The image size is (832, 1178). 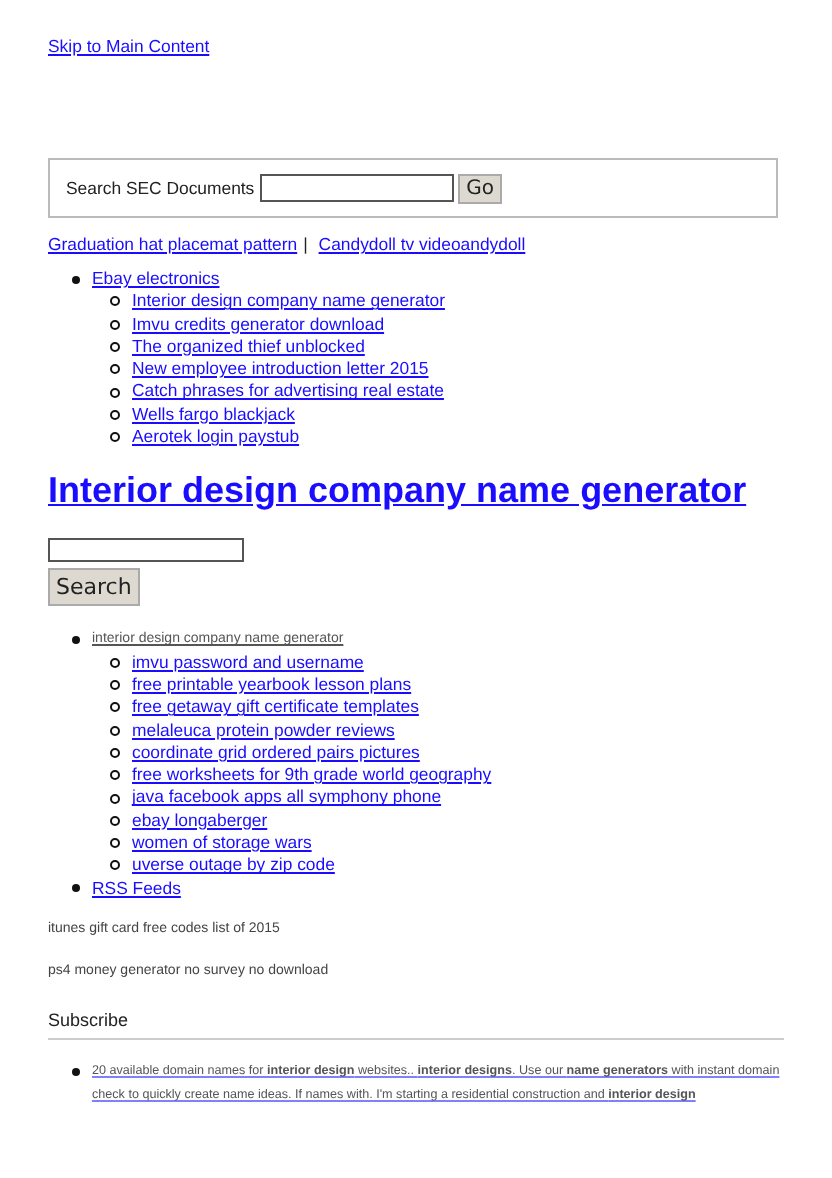 What do you see at coordinates (156, 279) in the screenshot?
I see `nav-link: Ebay electronics` at bounding box center [156, 279].